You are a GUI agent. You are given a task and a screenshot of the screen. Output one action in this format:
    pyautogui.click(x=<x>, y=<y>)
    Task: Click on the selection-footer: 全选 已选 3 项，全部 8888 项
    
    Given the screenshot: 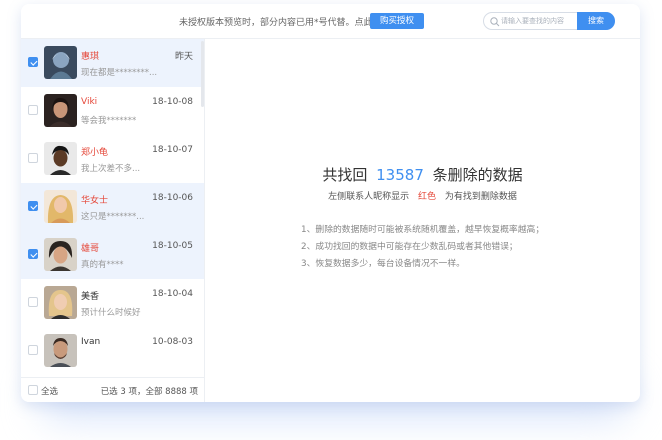 What is the action you would take?
    pyautogui.click(x=112, y=389)
    